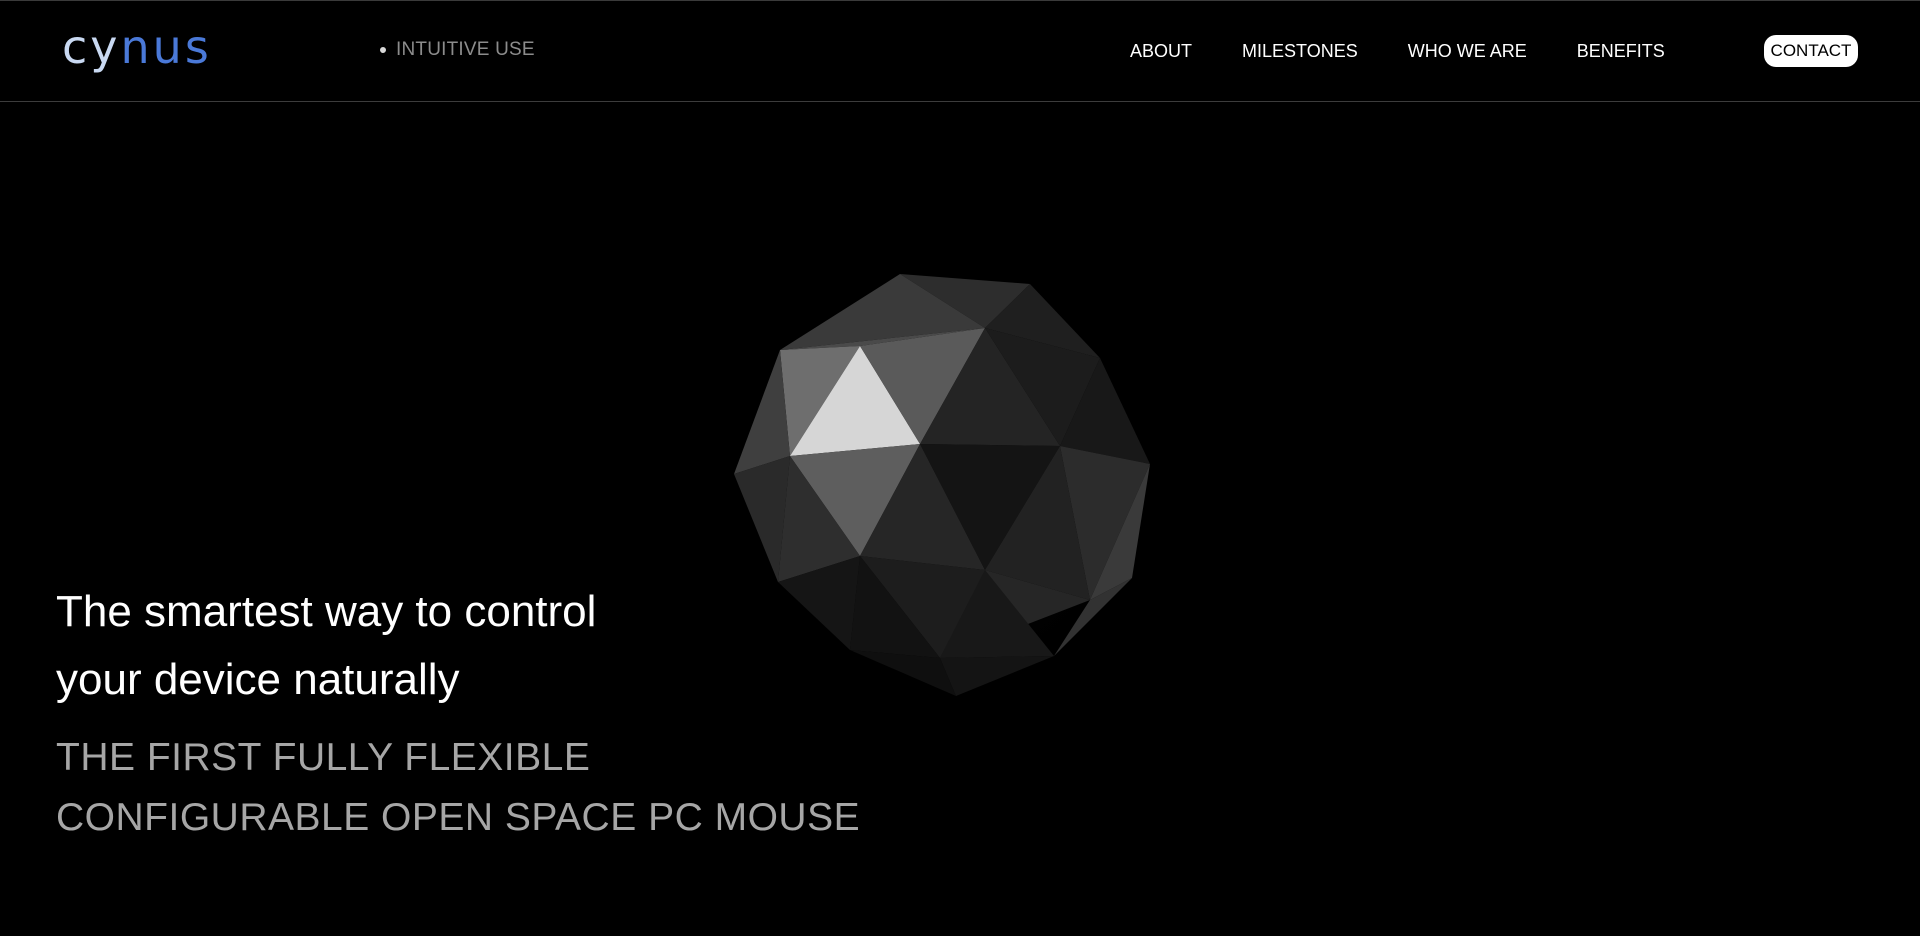 Image resolution: width=1920 pixels, height=936 pixels. What do you see at coordinates (1161, 51) in the screenshot?
I see `nav-link-about: ABOUT` at bounding box center [1161, 51].